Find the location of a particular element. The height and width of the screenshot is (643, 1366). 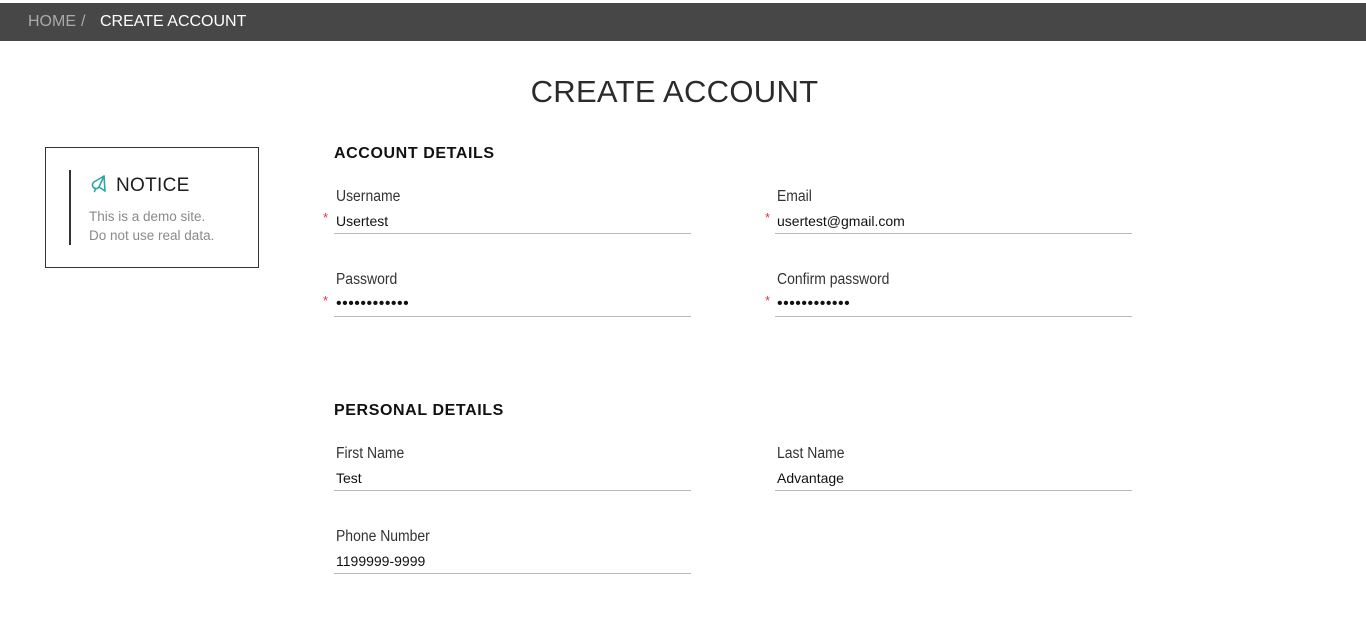

personal-details-heading: PERSONAL DETAILS is located at coordinates (419, 410).